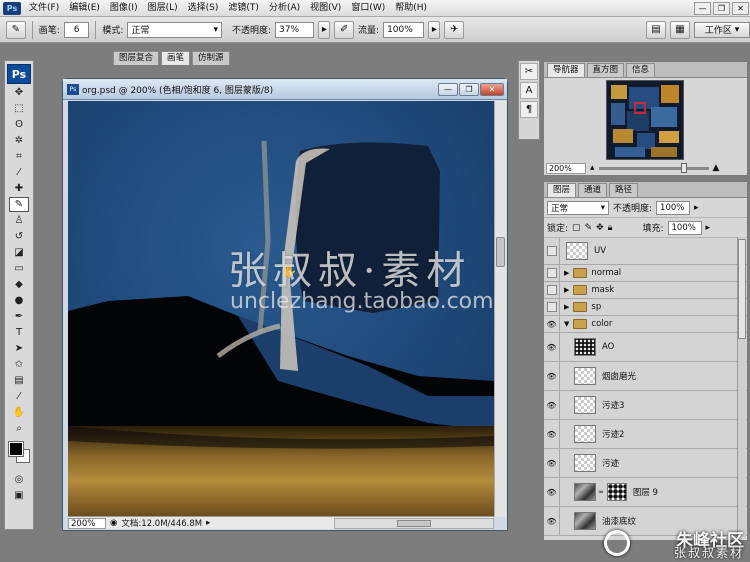  Describe the element at coordinates (19, 300) in the screenshot. I see `dodge-tool-icon: ●` at that location.